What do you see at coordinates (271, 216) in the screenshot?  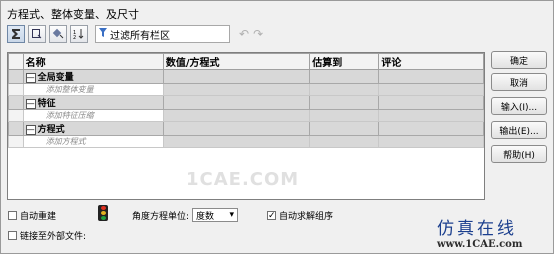 I see `auto-solve-order-checkbox: ✓` at bounding box center [271, 216].